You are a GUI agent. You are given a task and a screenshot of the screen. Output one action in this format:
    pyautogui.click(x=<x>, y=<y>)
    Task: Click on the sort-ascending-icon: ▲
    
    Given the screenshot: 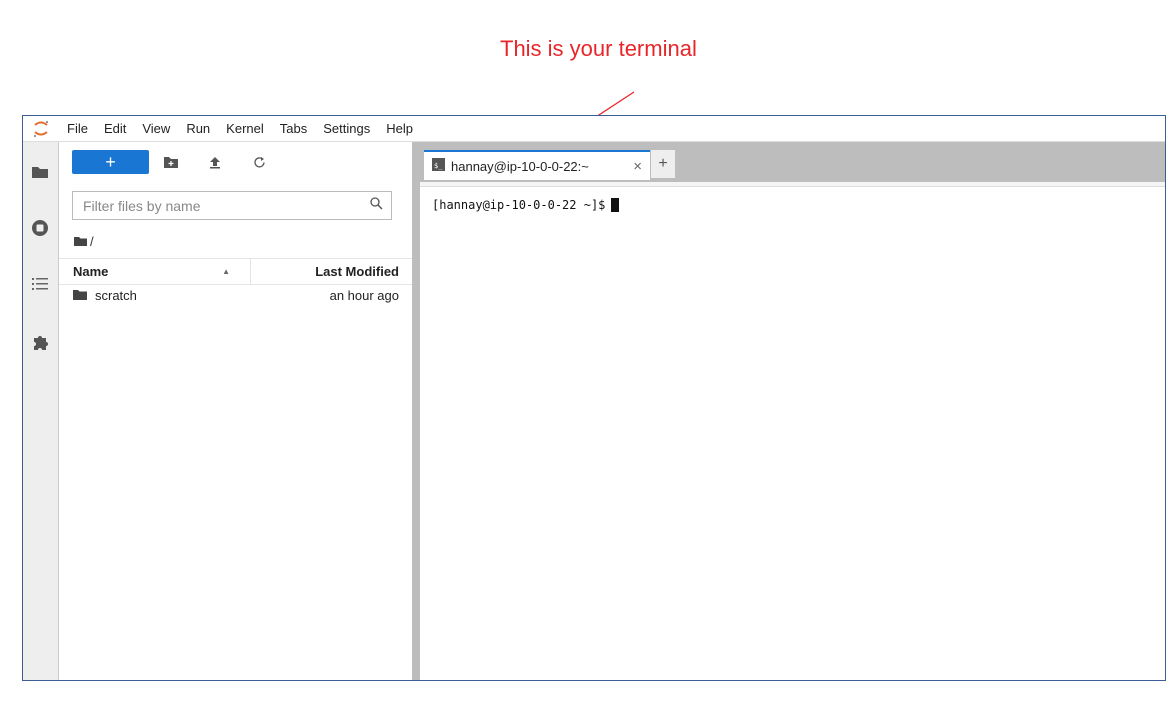 What is the action you would take?
    pyautogui.click(x=226, y=271)
    